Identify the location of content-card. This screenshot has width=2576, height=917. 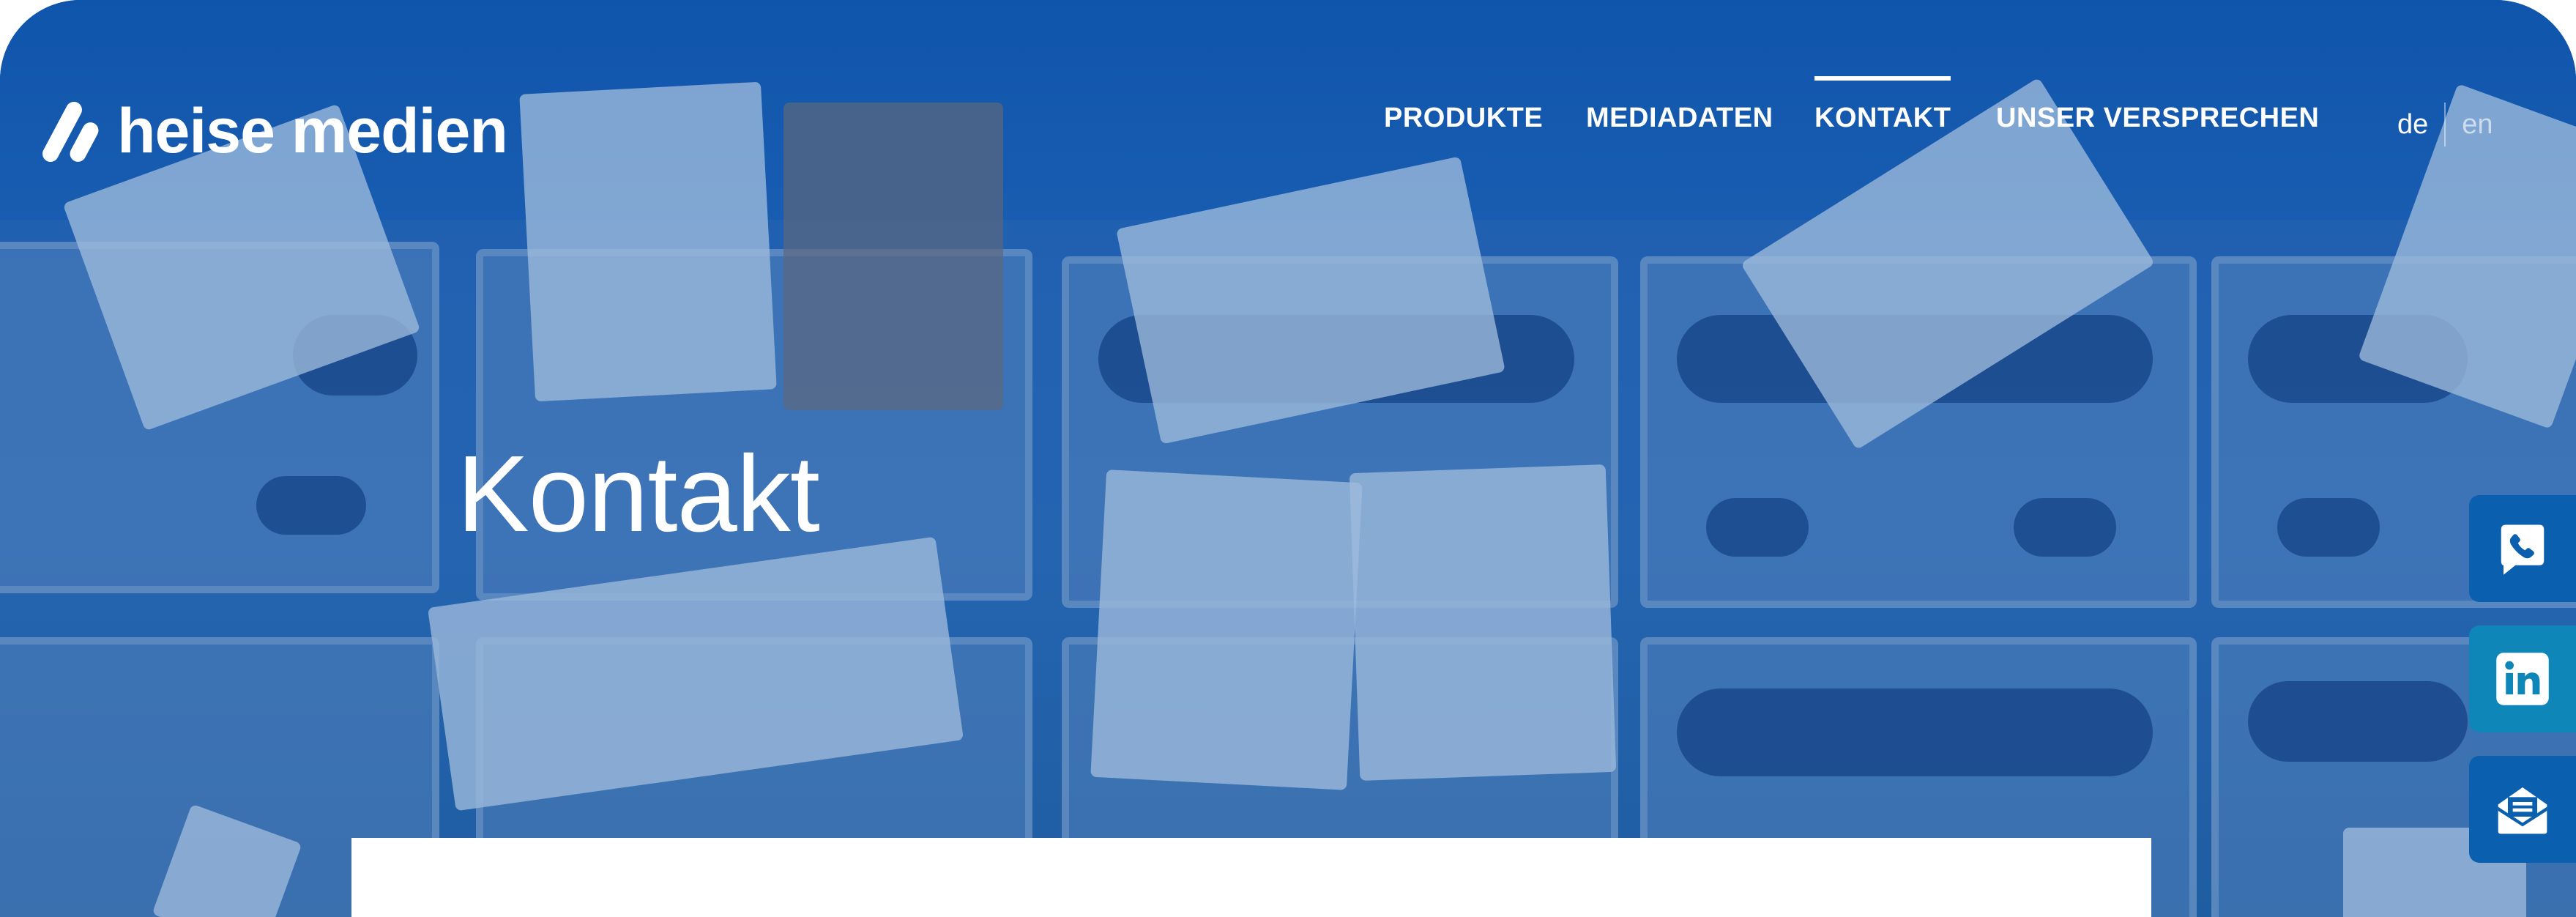
(1251, 878).